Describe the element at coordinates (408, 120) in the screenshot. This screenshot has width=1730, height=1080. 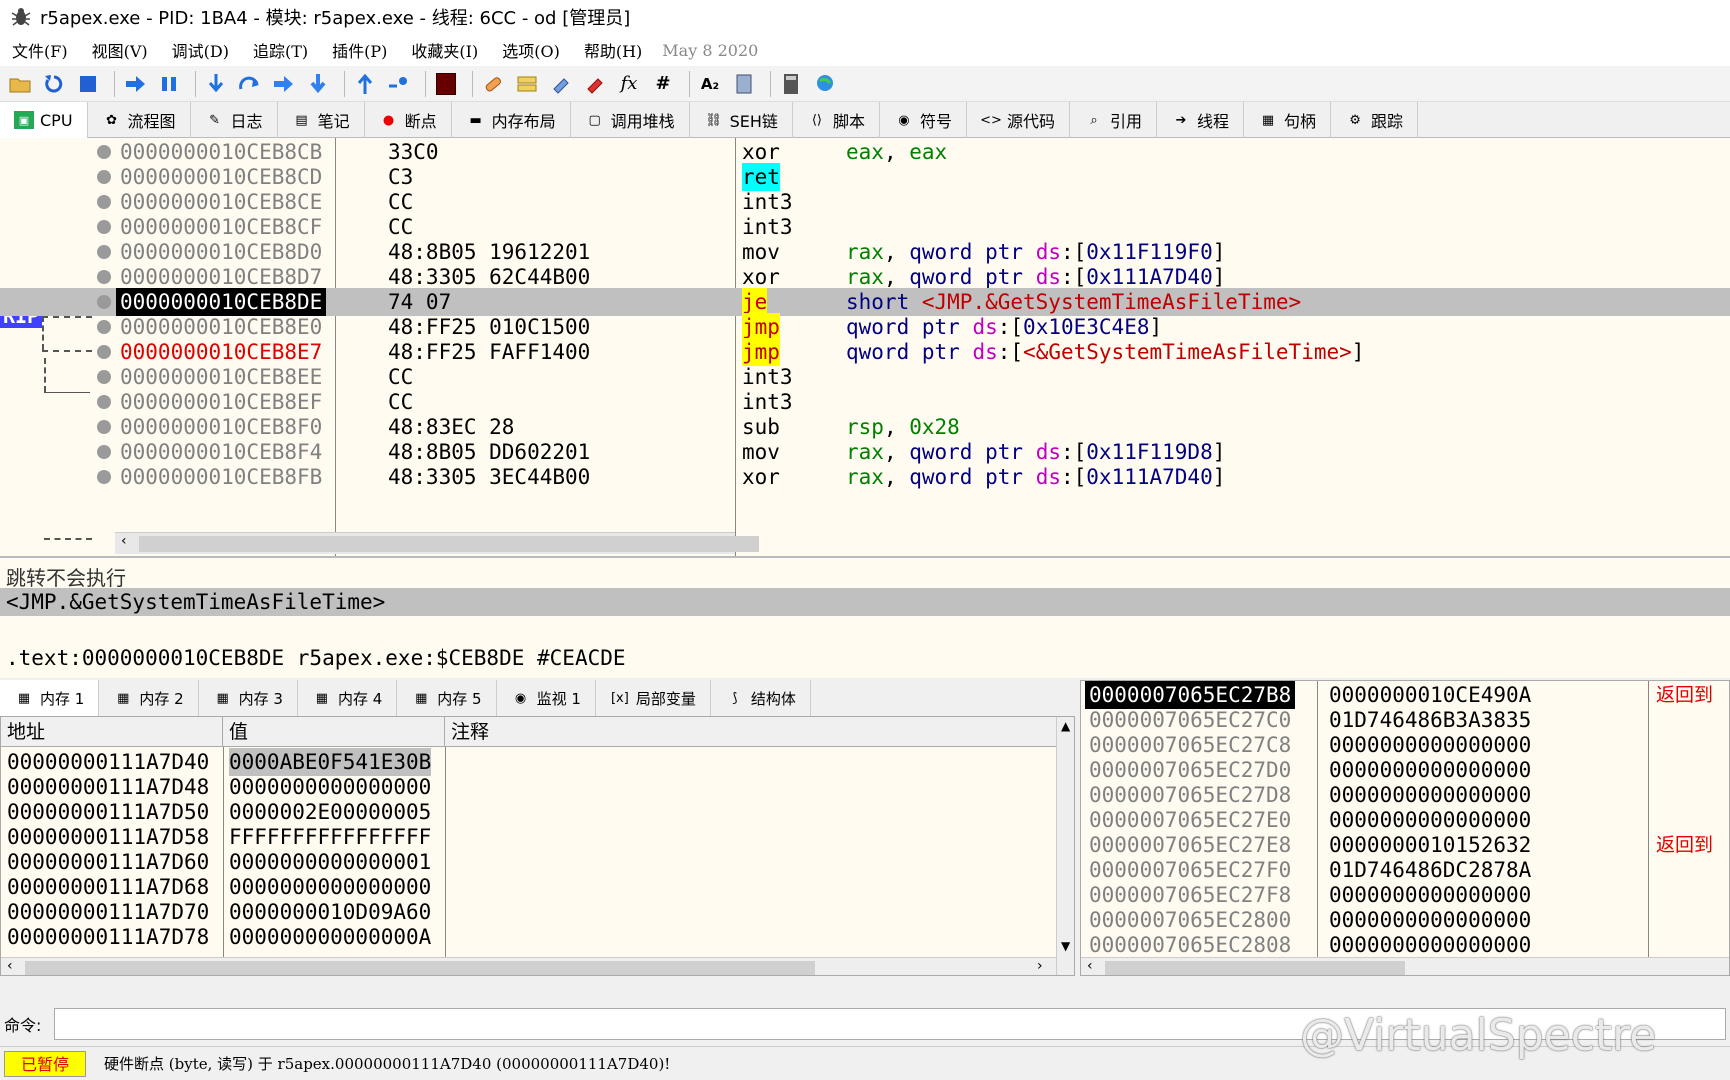
I see `tab-breakpoint: ● 断点` at that location.